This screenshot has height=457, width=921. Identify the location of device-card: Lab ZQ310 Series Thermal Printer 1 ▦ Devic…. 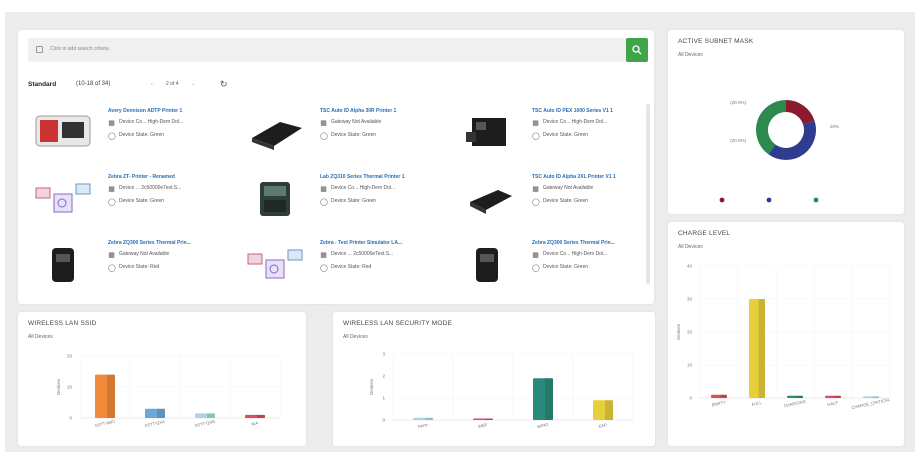
(340, 199).